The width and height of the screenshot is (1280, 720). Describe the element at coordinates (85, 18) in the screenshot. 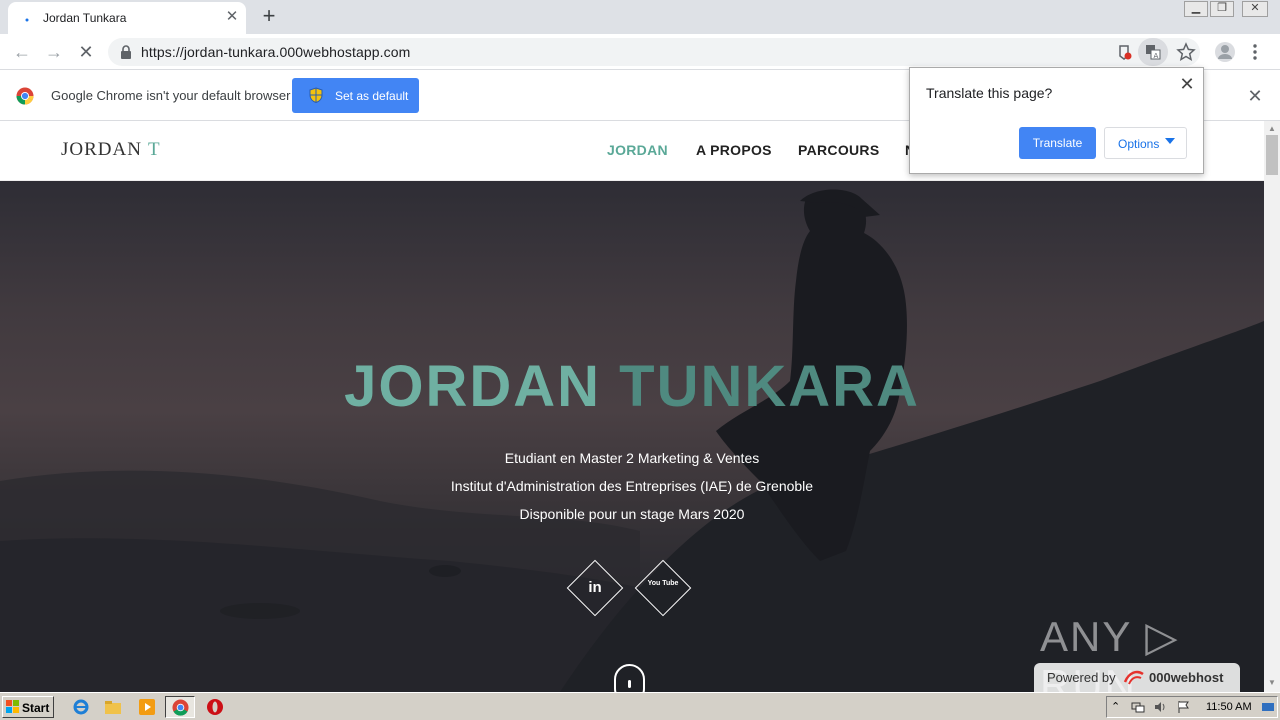

I see `tab-title: Jordan Tunkara` at that location.